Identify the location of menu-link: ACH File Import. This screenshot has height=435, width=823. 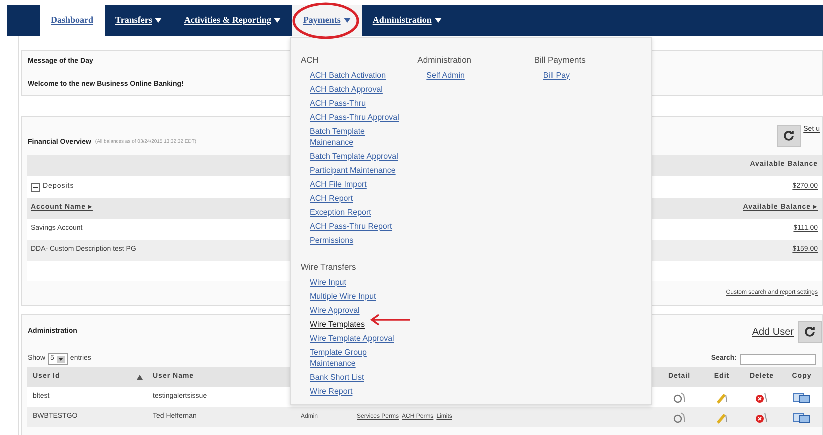
(338, 184).